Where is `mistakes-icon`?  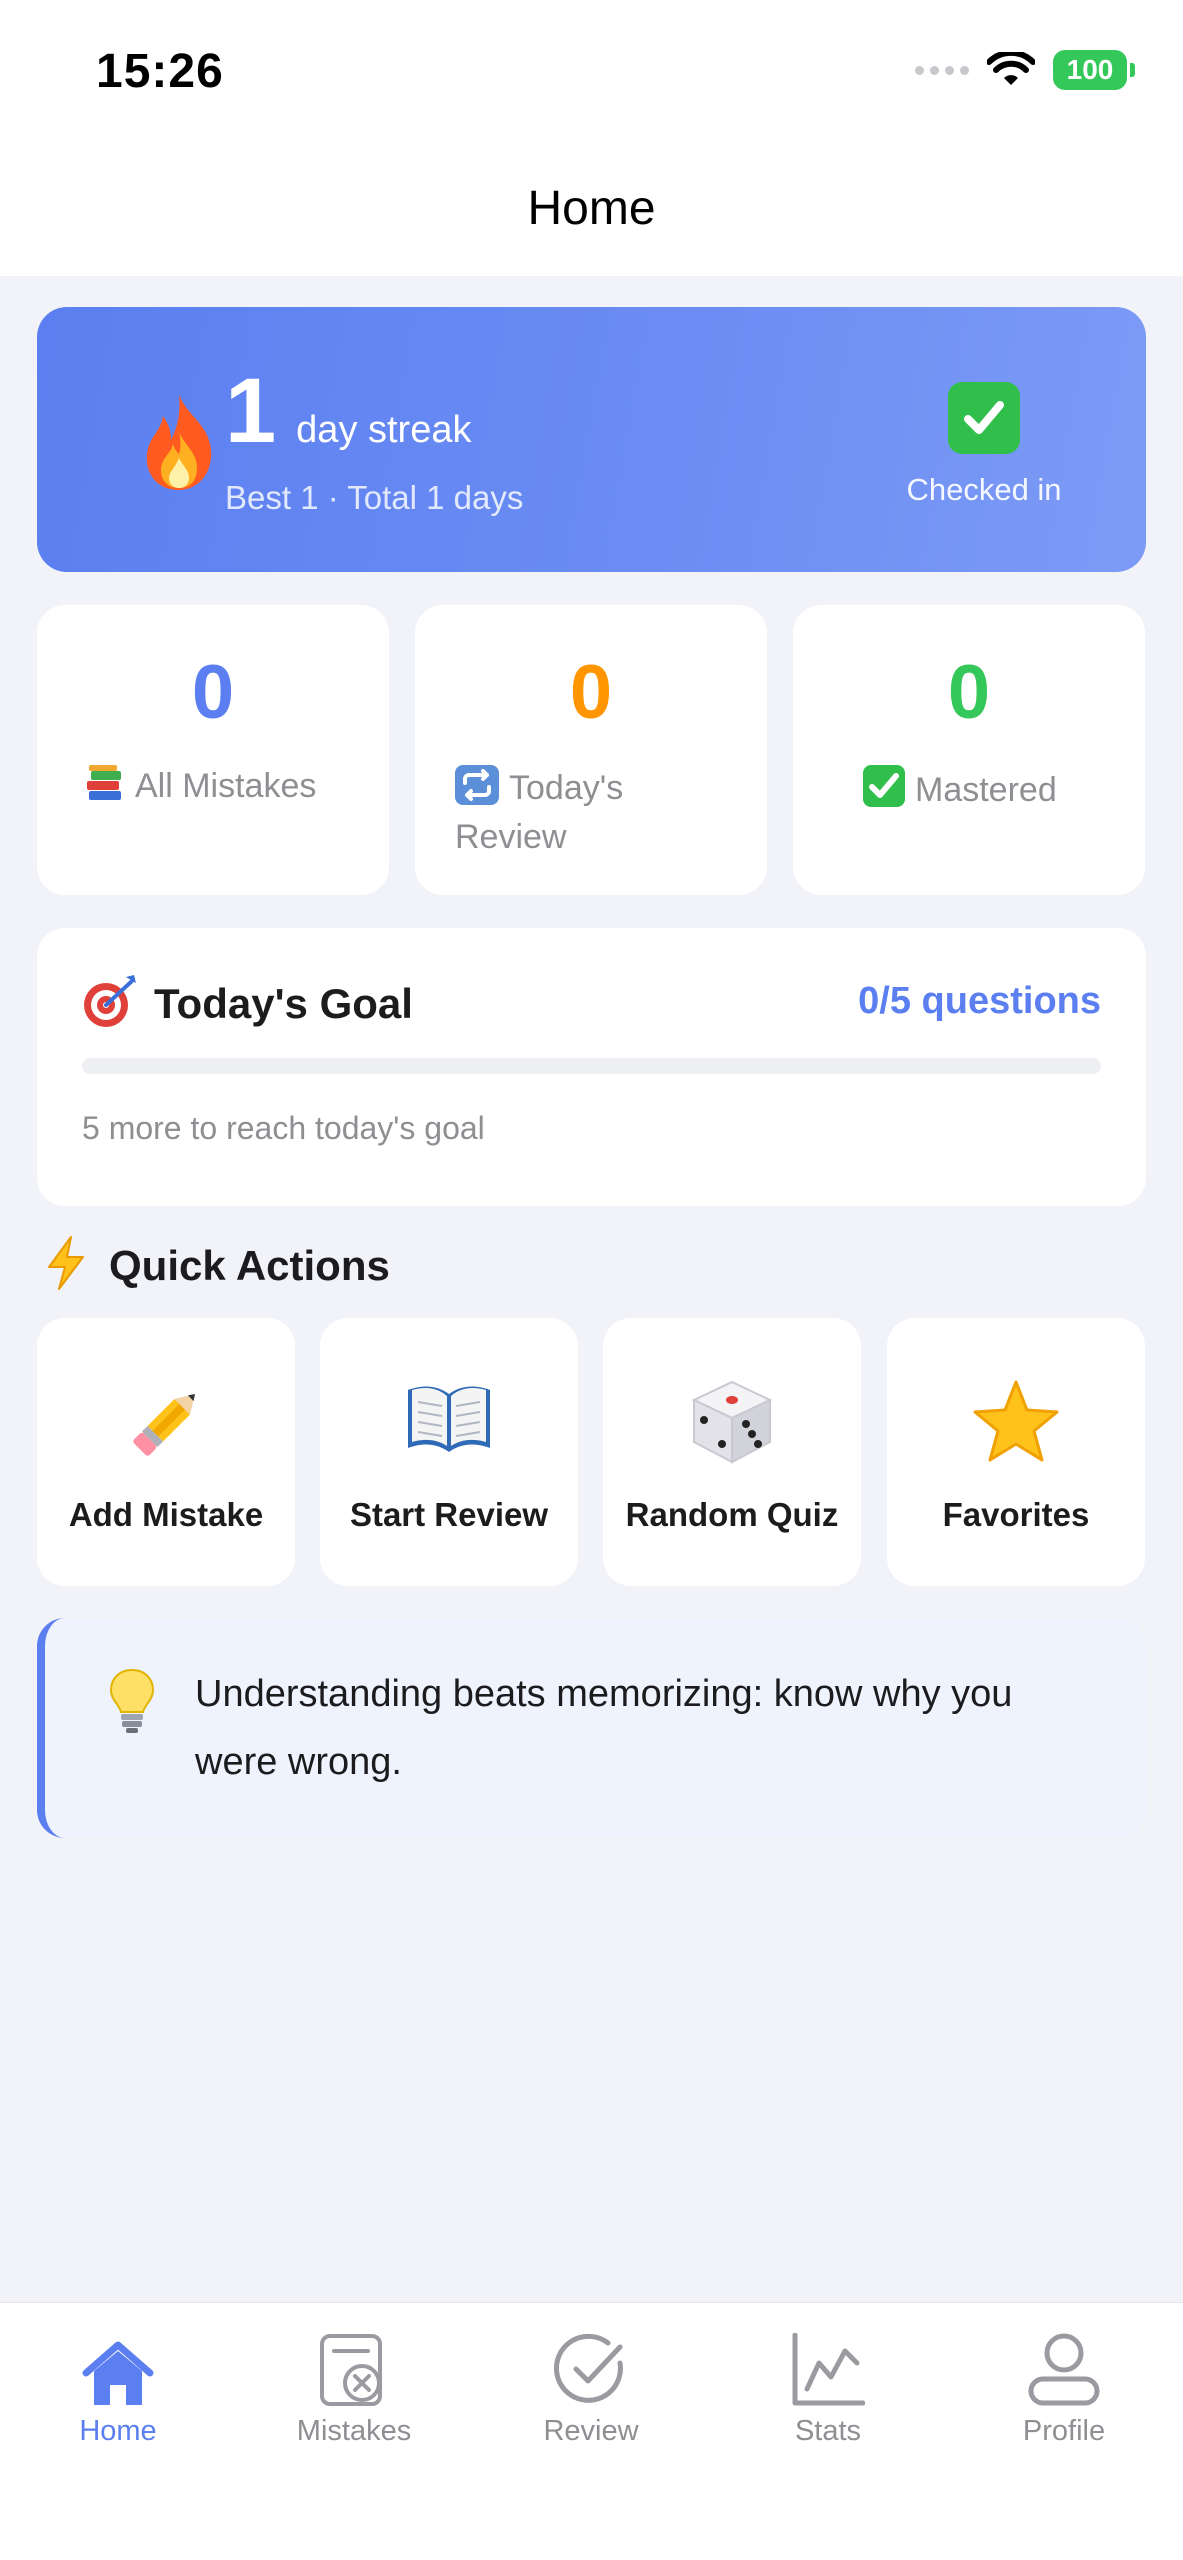
mistakes-icon is located at coordinates (354, 2365).